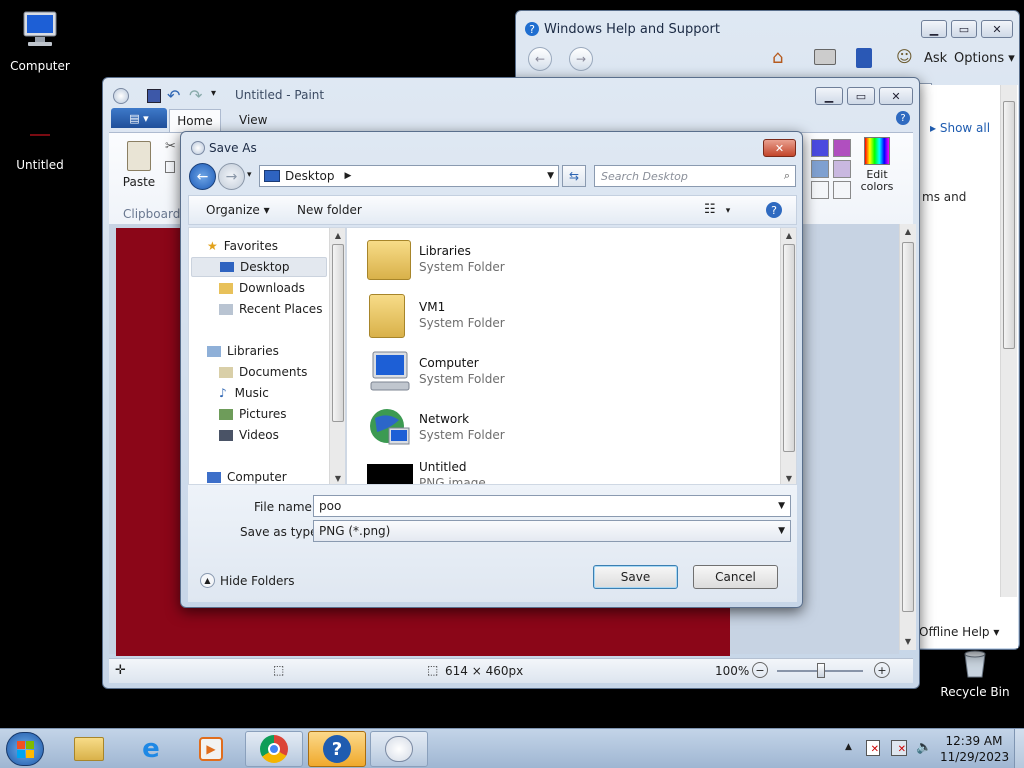 Image resolution: width=1024 pixels, height=768 pixels. I want to click on start-button, so click(25, 749).